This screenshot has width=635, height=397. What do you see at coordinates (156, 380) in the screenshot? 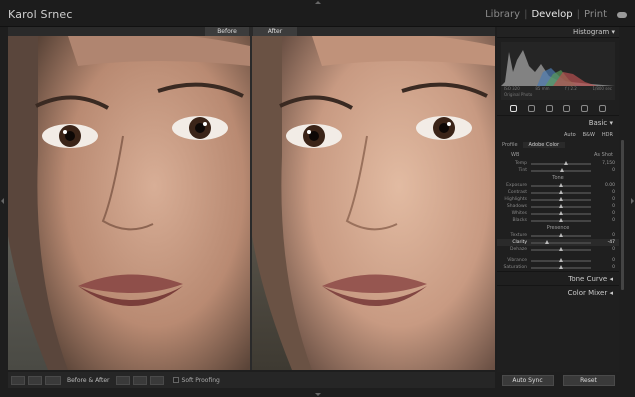
I see `copy-after-to-before-button` at bounding box center [156, 380].